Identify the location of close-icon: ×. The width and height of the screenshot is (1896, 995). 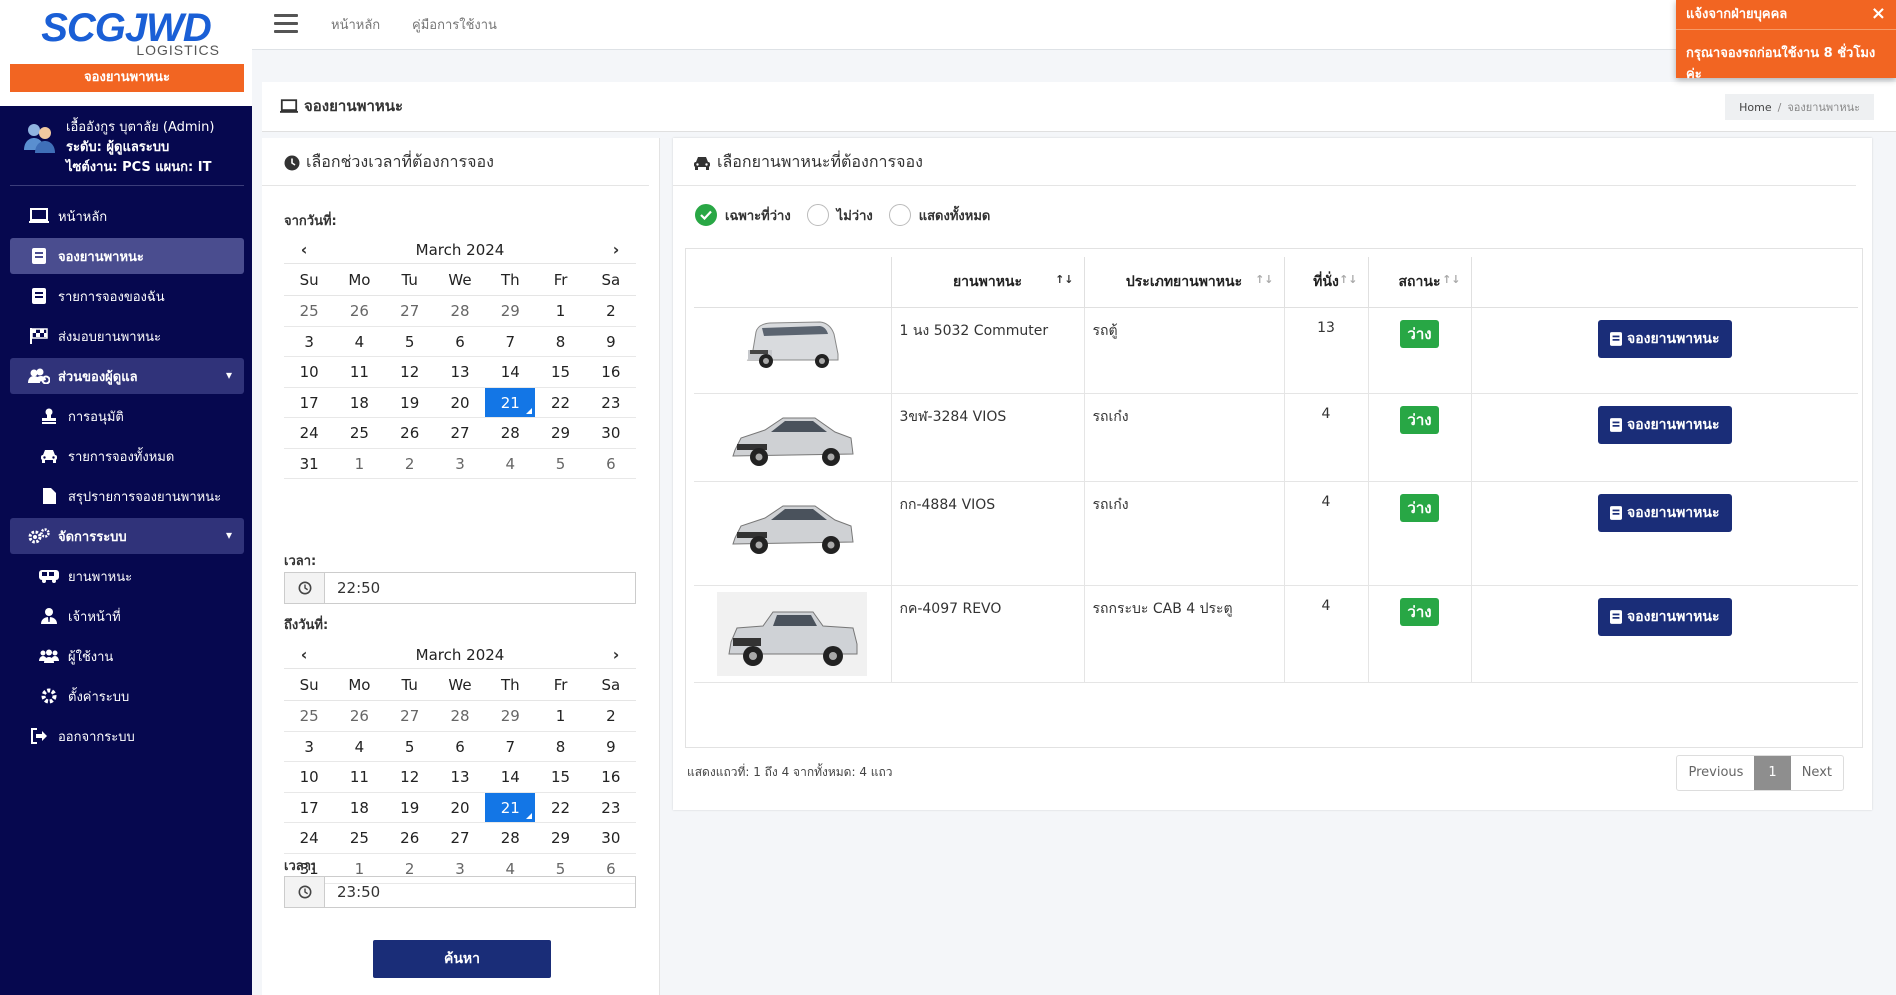
(1878, 14).